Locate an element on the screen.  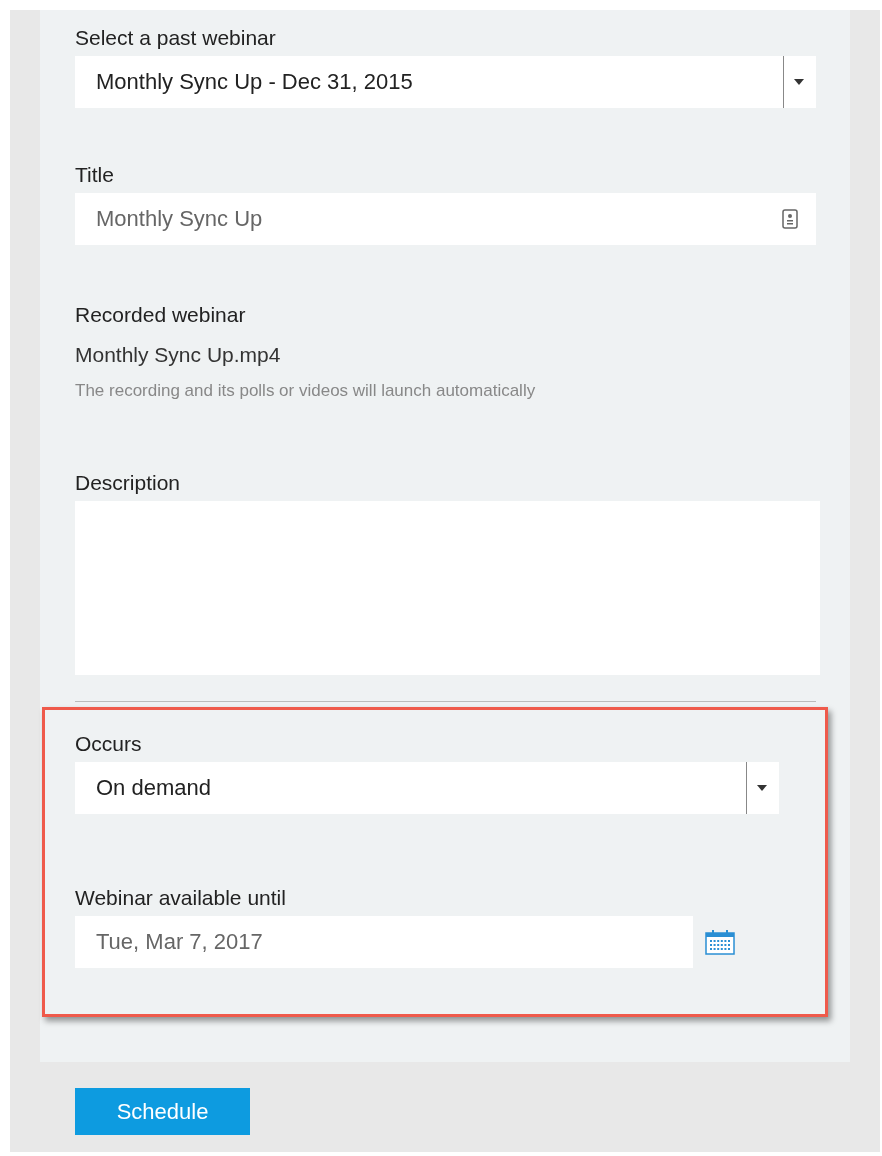
webinar-dropdown: Monthly Sync Up - Dec 31, 2015 is located at coordinates (445, 82).